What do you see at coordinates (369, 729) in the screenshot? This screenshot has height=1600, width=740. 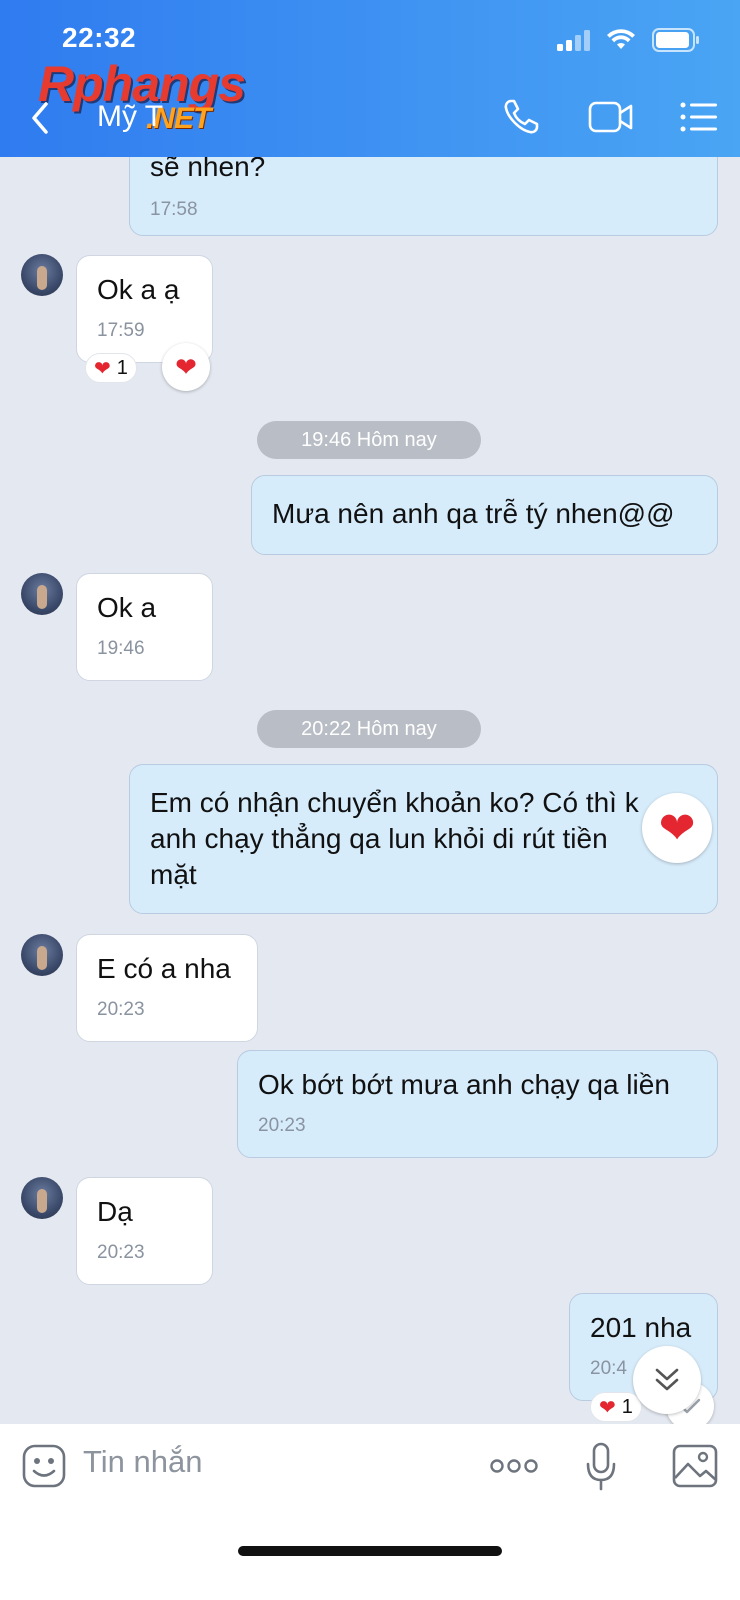 I see `date-separator: 20:22 Hôm nay` at bounding box center [369, 729].